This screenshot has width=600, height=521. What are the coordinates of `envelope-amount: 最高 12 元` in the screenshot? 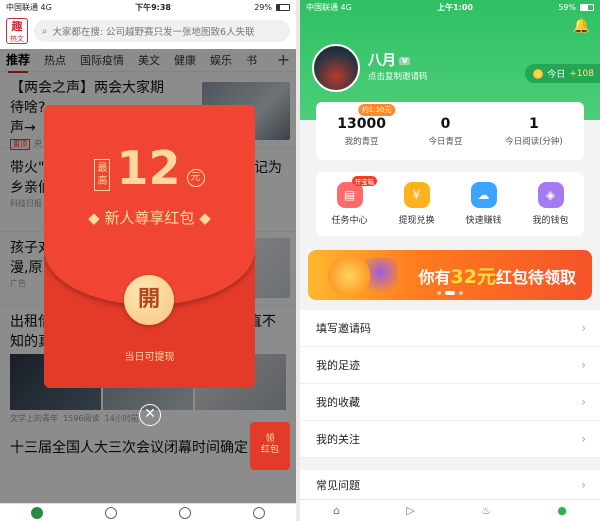 It's located at (149, 168).